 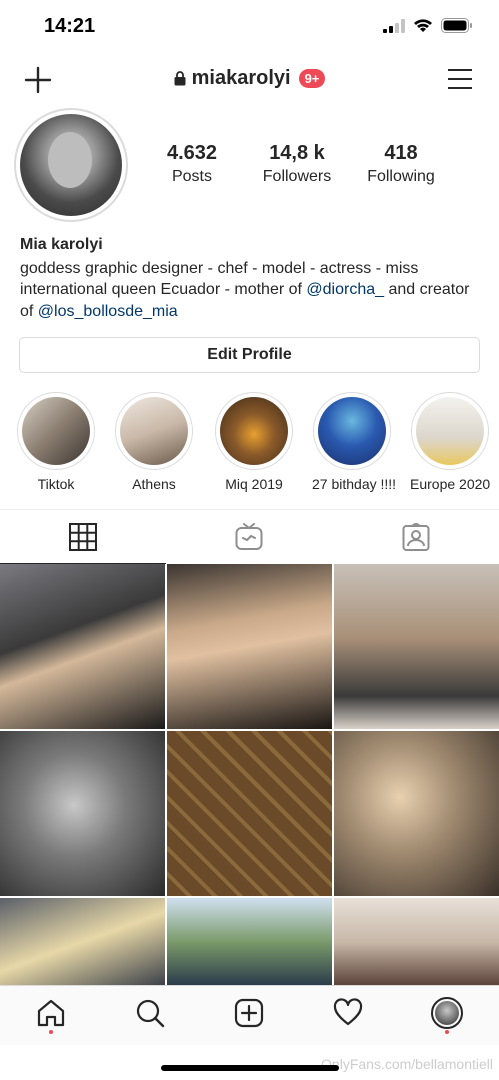 I want to click on highlight-label: Athens, so click(x=154, y=484).